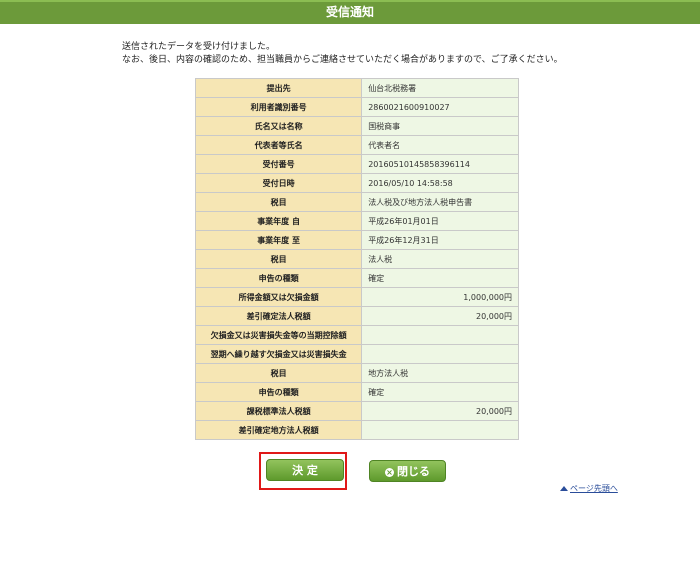 The image size is (700, 578). I want to click on row-value: 2016/05/10 14:58:58, so click(440, 183).